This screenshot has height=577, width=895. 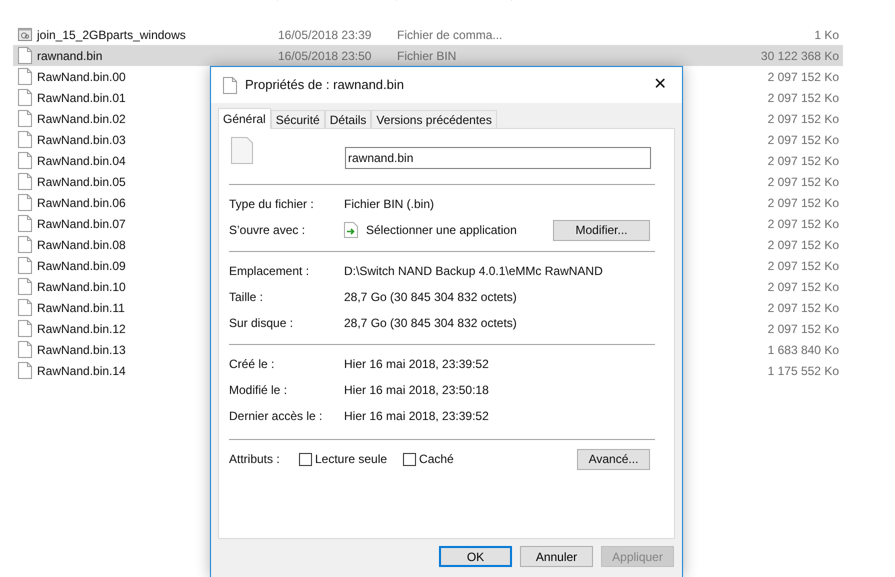 What do you see at coordinates (81, 371) in the screenshot?
I see `file-name: RawNand.bin.14` at bounding box center [81, 371].